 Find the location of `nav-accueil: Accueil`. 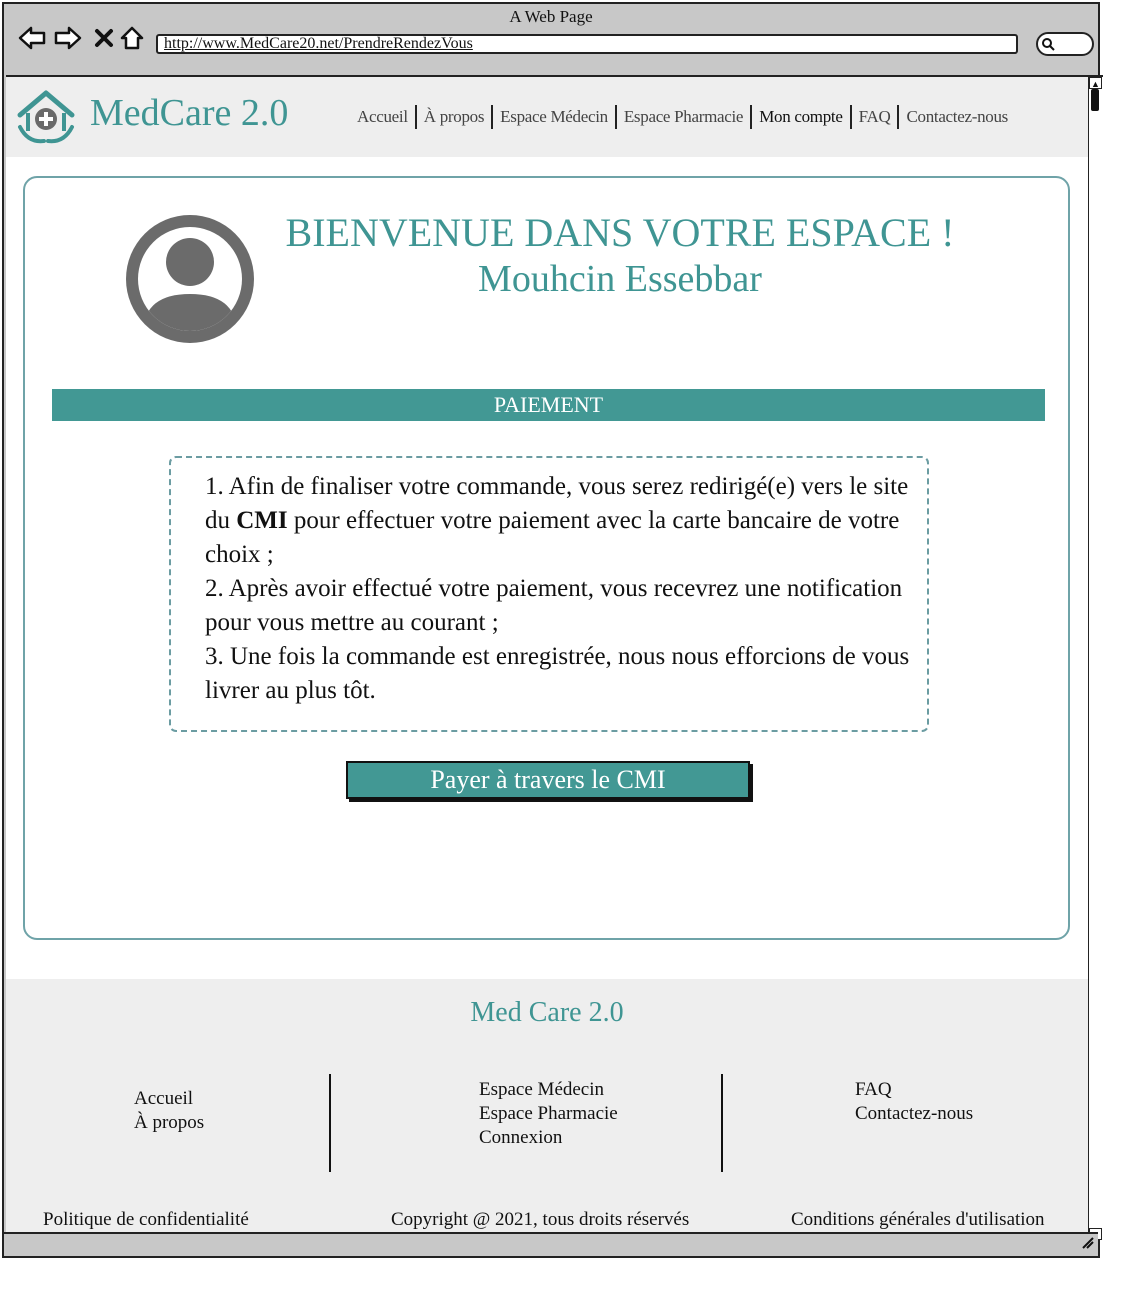

nav-accueil: Accueil is located at coordinates (382, 117).